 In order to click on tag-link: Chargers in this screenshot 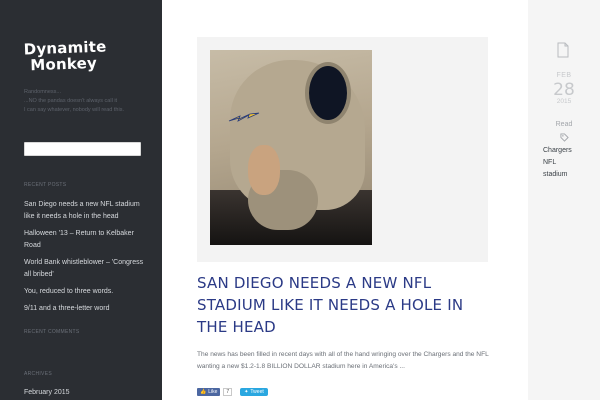, I will do `click(557, 151)`.